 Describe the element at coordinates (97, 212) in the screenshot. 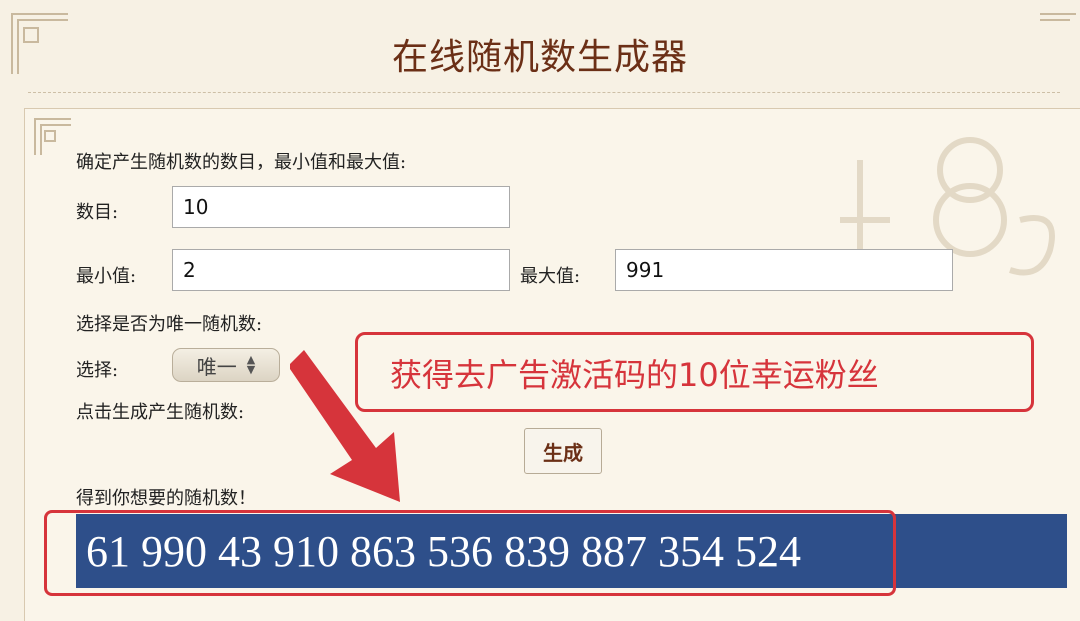

I see `count-label: 数目:` at that location.